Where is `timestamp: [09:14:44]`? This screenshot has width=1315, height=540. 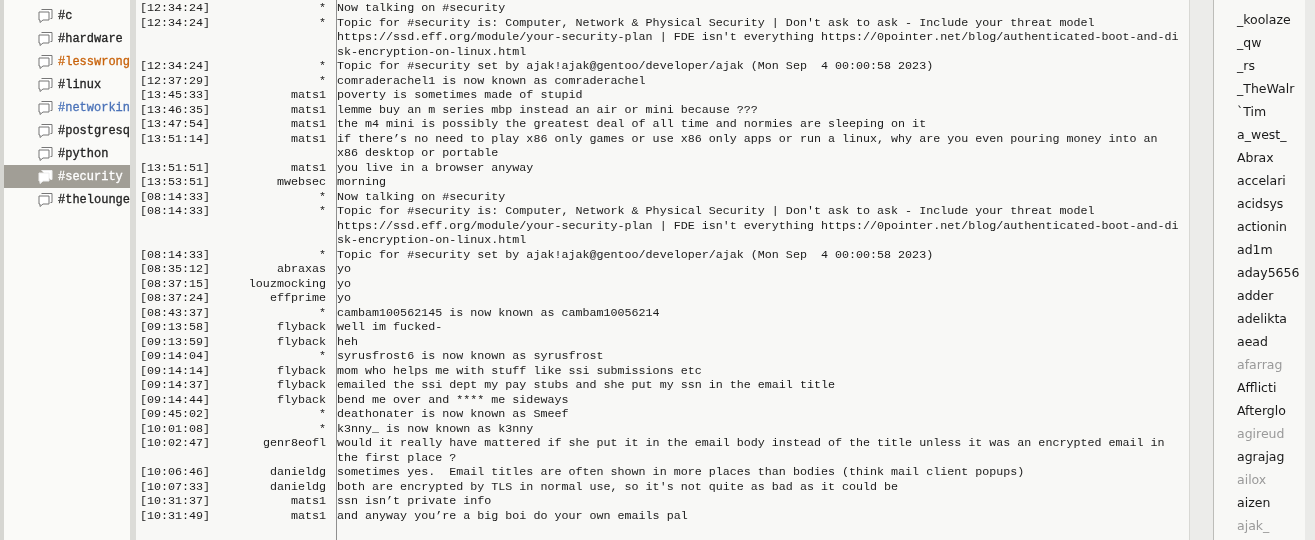
timestamp: [09:14:44] is located at coordinates (176, 399).